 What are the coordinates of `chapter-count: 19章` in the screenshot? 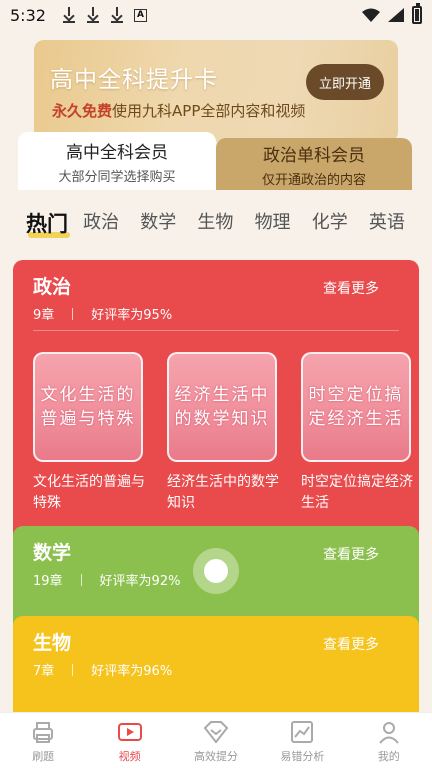 It's located at (48, 581).